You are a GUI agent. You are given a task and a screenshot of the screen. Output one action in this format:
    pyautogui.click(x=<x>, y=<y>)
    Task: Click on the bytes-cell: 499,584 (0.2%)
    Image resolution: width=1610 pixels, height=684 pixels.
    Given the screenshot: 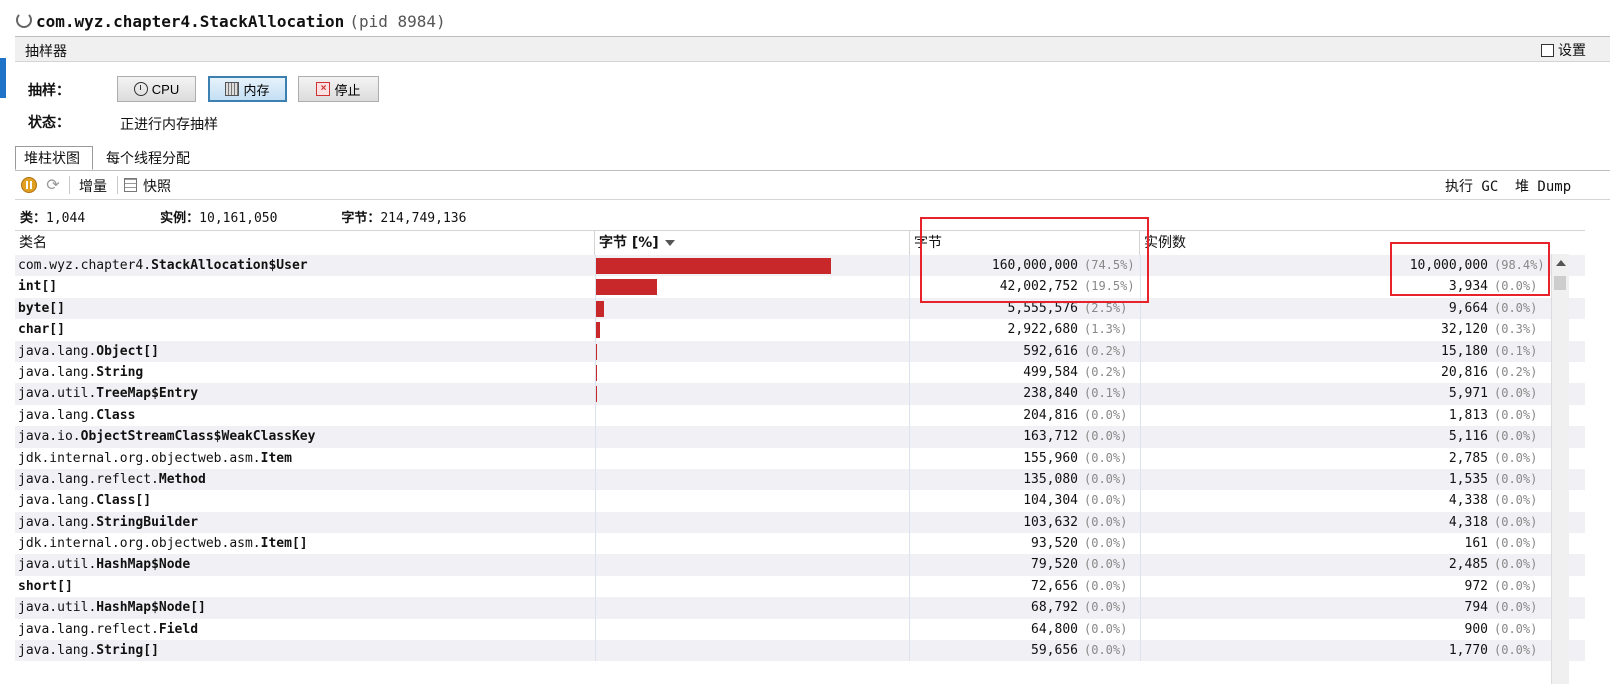 What is the action you would take?
    pyautogui.click(x=1025, y=372)
    